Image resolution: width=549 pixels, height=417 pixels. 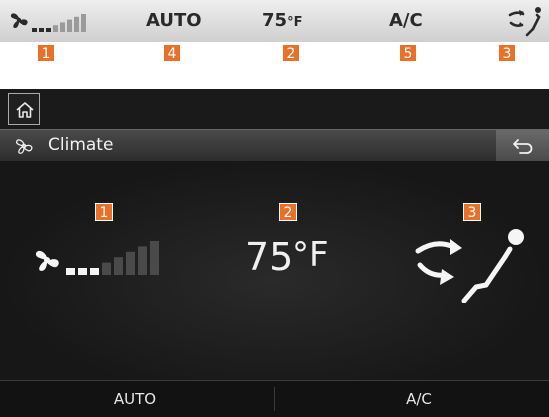 What do you see at coordinates (295, 22) in the screenshot?
I see `legend-temp-unit: °F` at bounding box center [295, 22].